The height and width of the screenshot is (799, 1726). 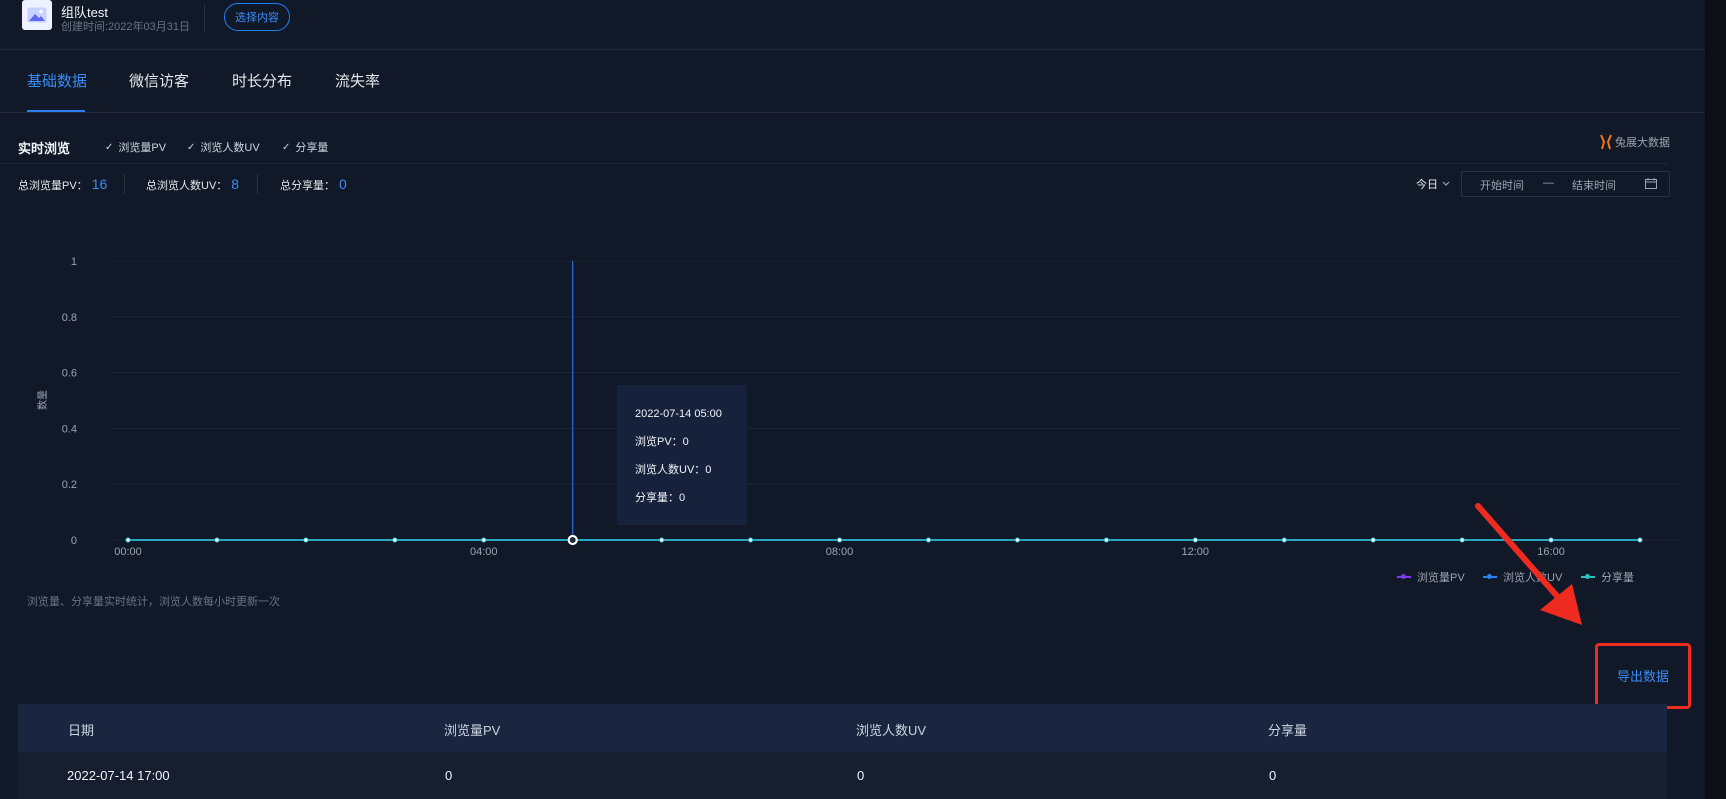 What do you see at coordinates (312, 148) in the screenshot?
I see `checkbox-share-label: 分享量` at bounding box center [312, 148].